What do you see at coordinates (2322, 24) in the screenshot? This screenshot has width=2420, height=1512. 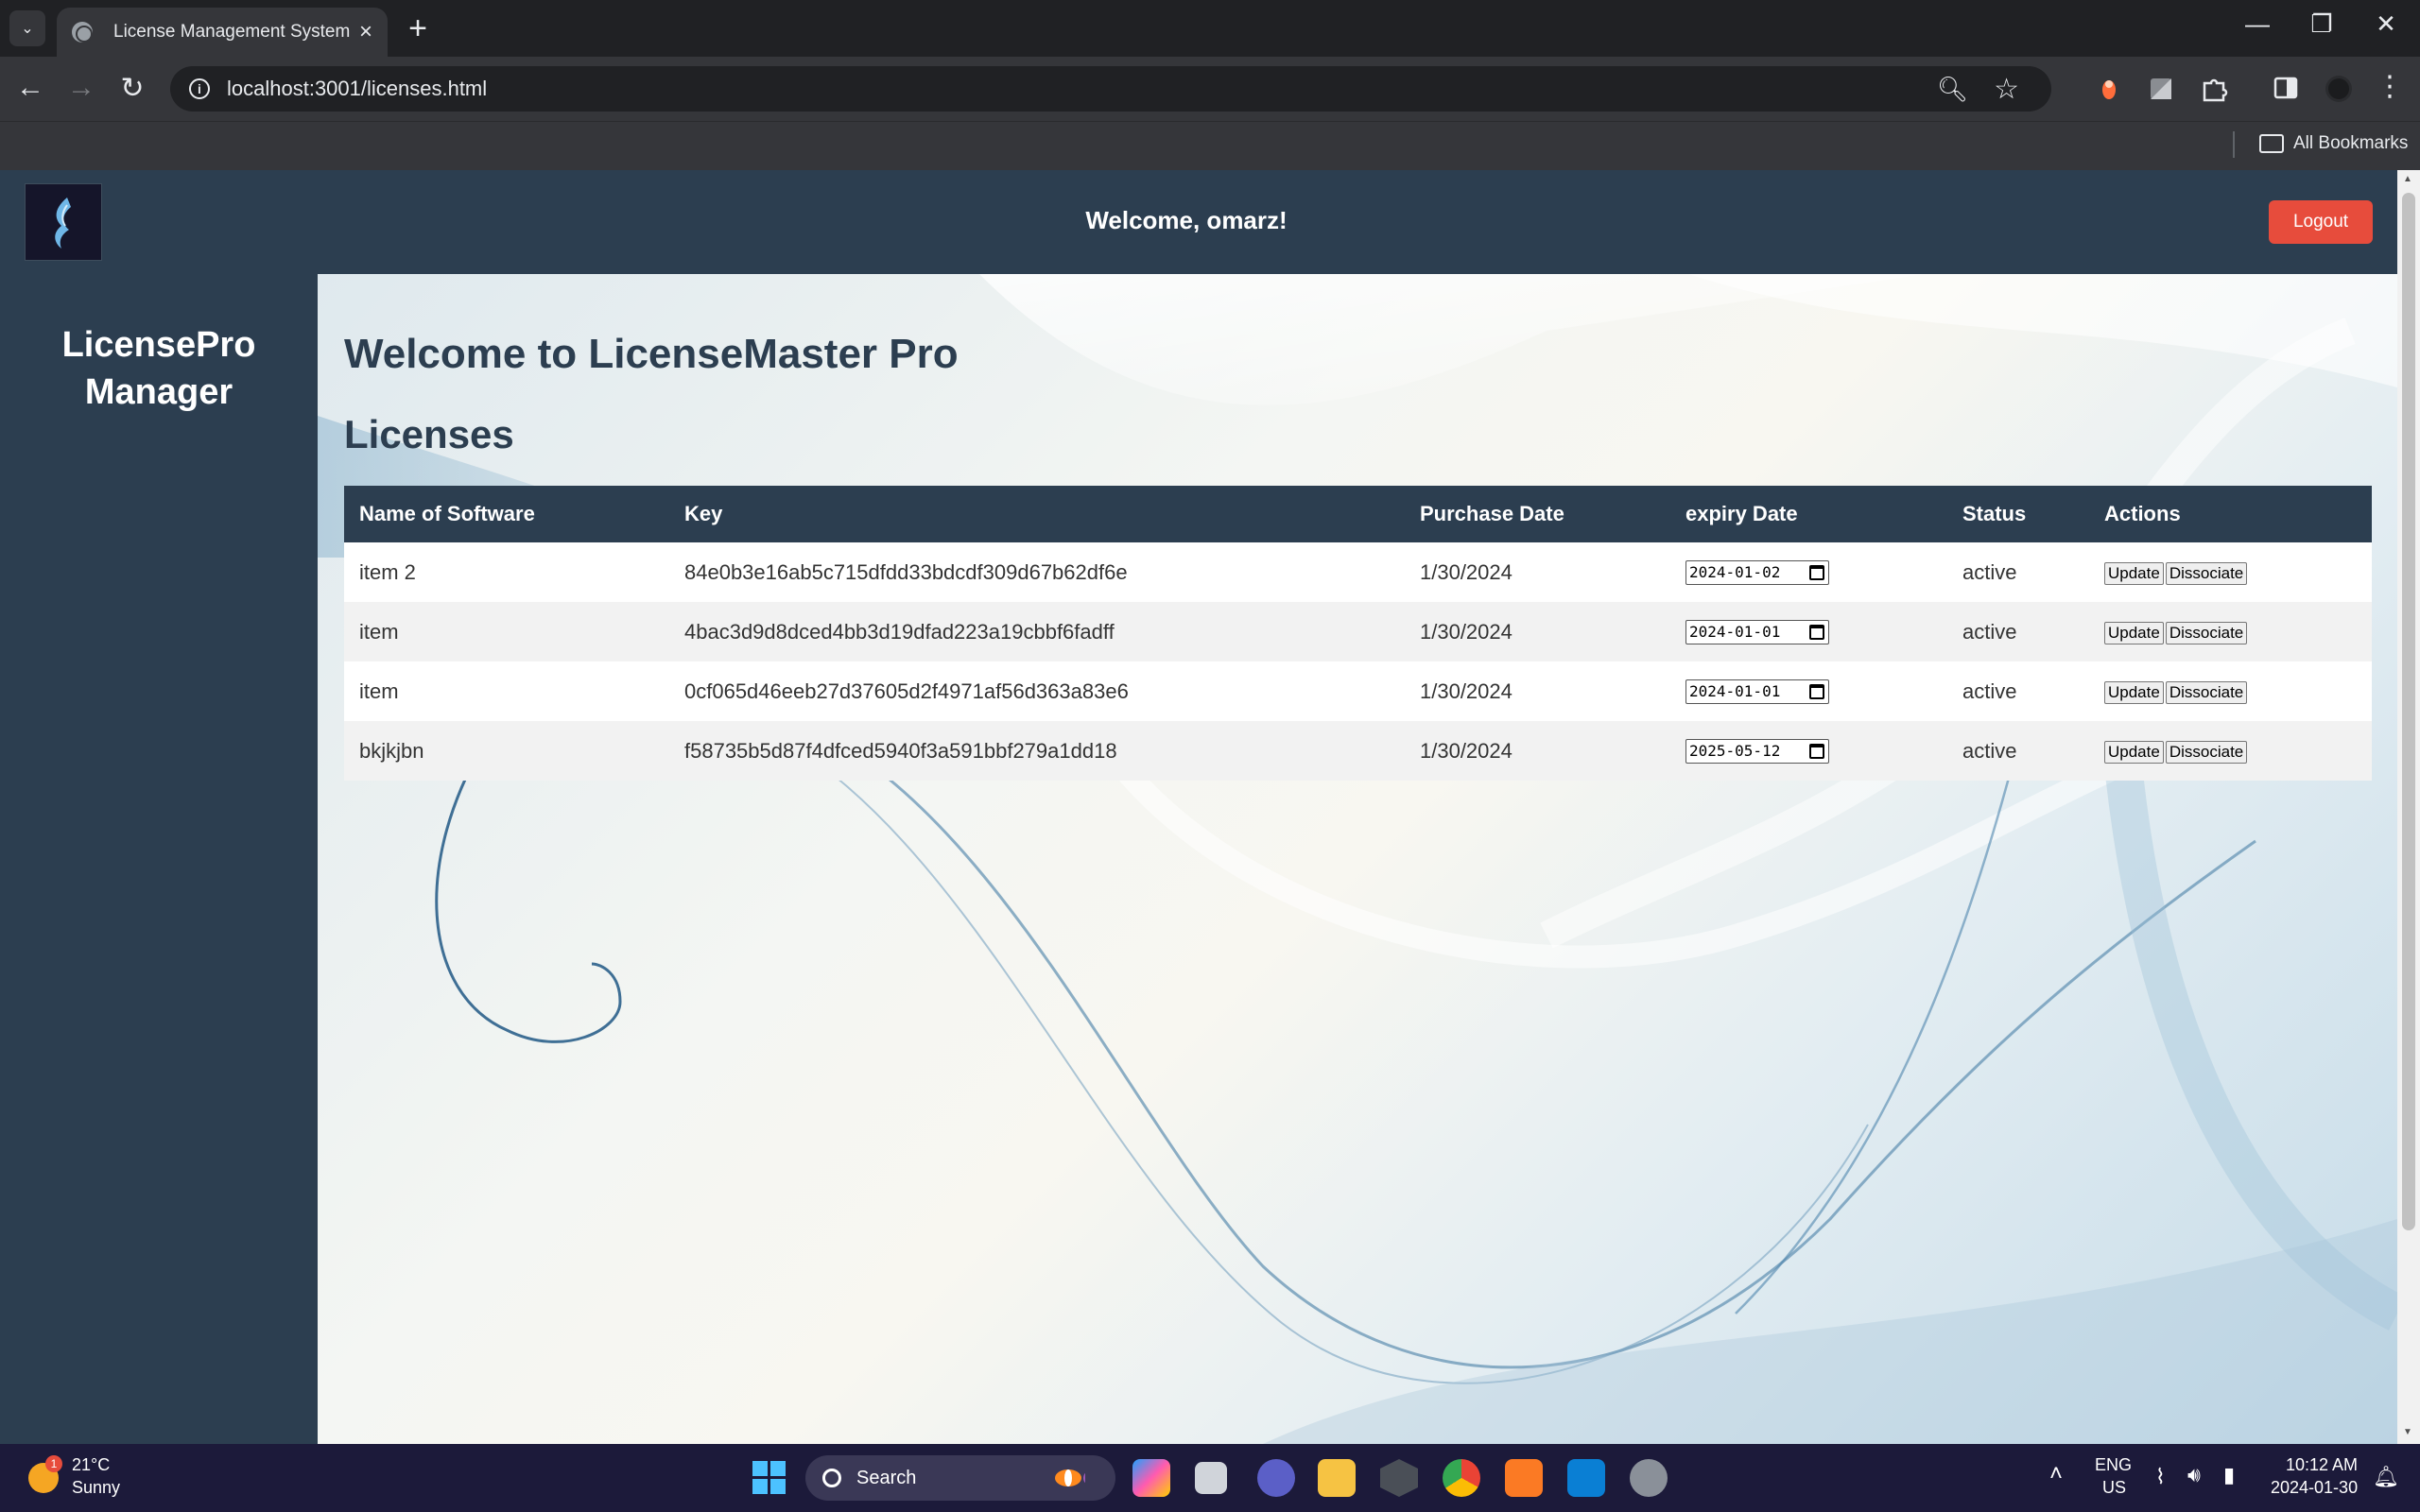 I see `restore-icon: ❐` at bounding box center [2322, 24].